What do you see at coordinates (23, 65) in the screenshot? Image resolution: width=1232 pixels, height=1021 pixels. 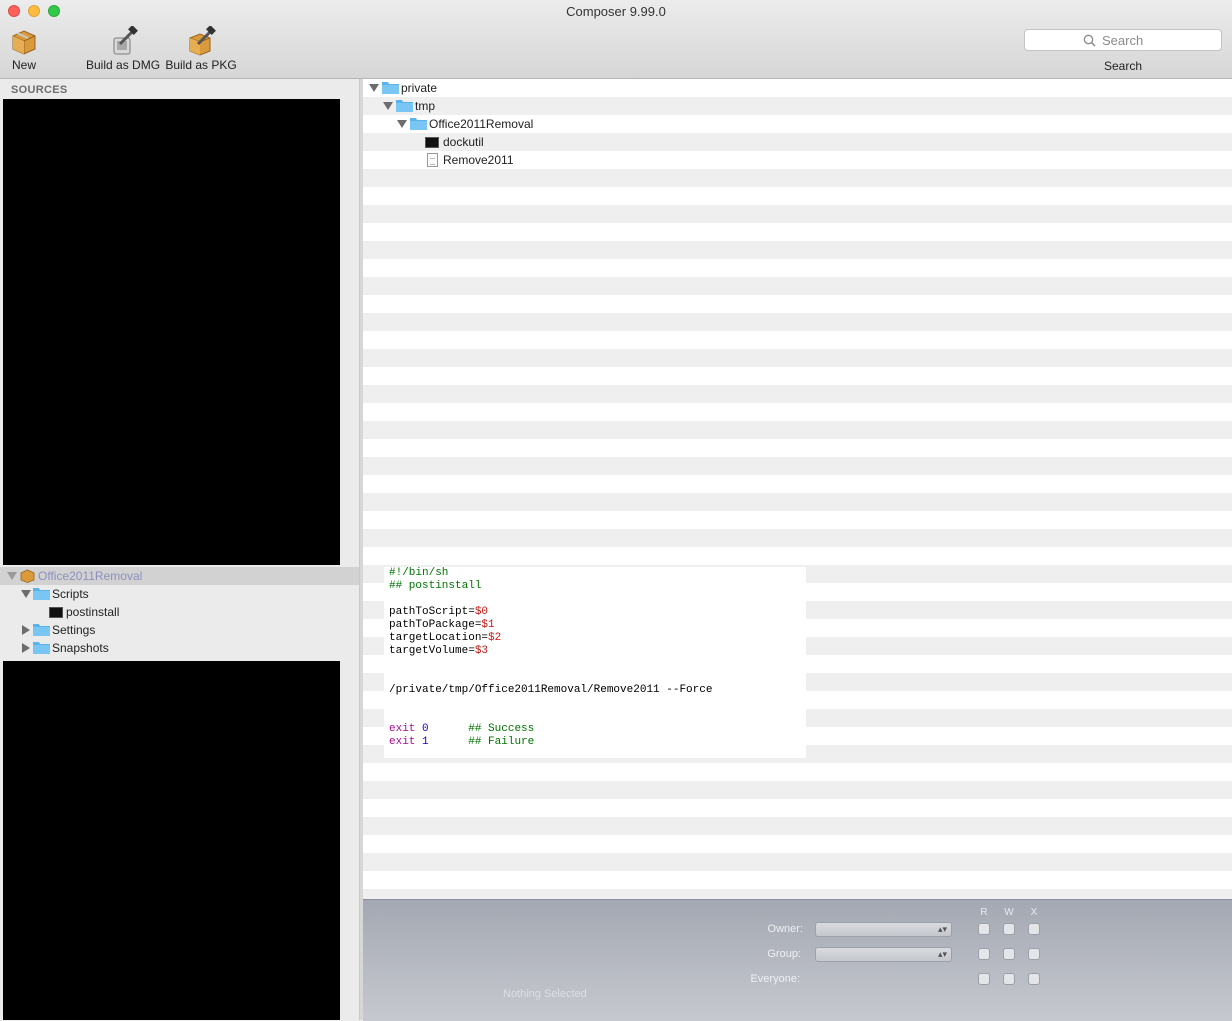 I see `new-button-label: New` at bounding box center [23, 65].